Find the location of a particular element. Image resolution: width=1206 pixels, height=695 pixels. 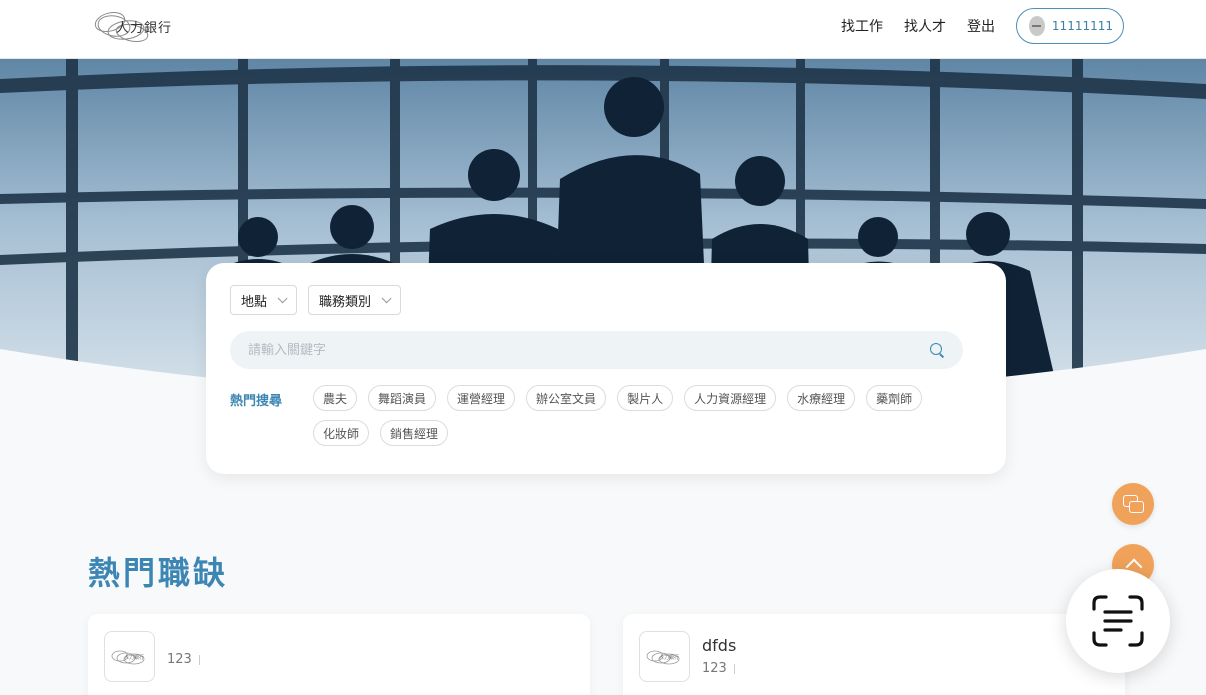

nav-logout: 登出 is located at coordinates (981, 26).